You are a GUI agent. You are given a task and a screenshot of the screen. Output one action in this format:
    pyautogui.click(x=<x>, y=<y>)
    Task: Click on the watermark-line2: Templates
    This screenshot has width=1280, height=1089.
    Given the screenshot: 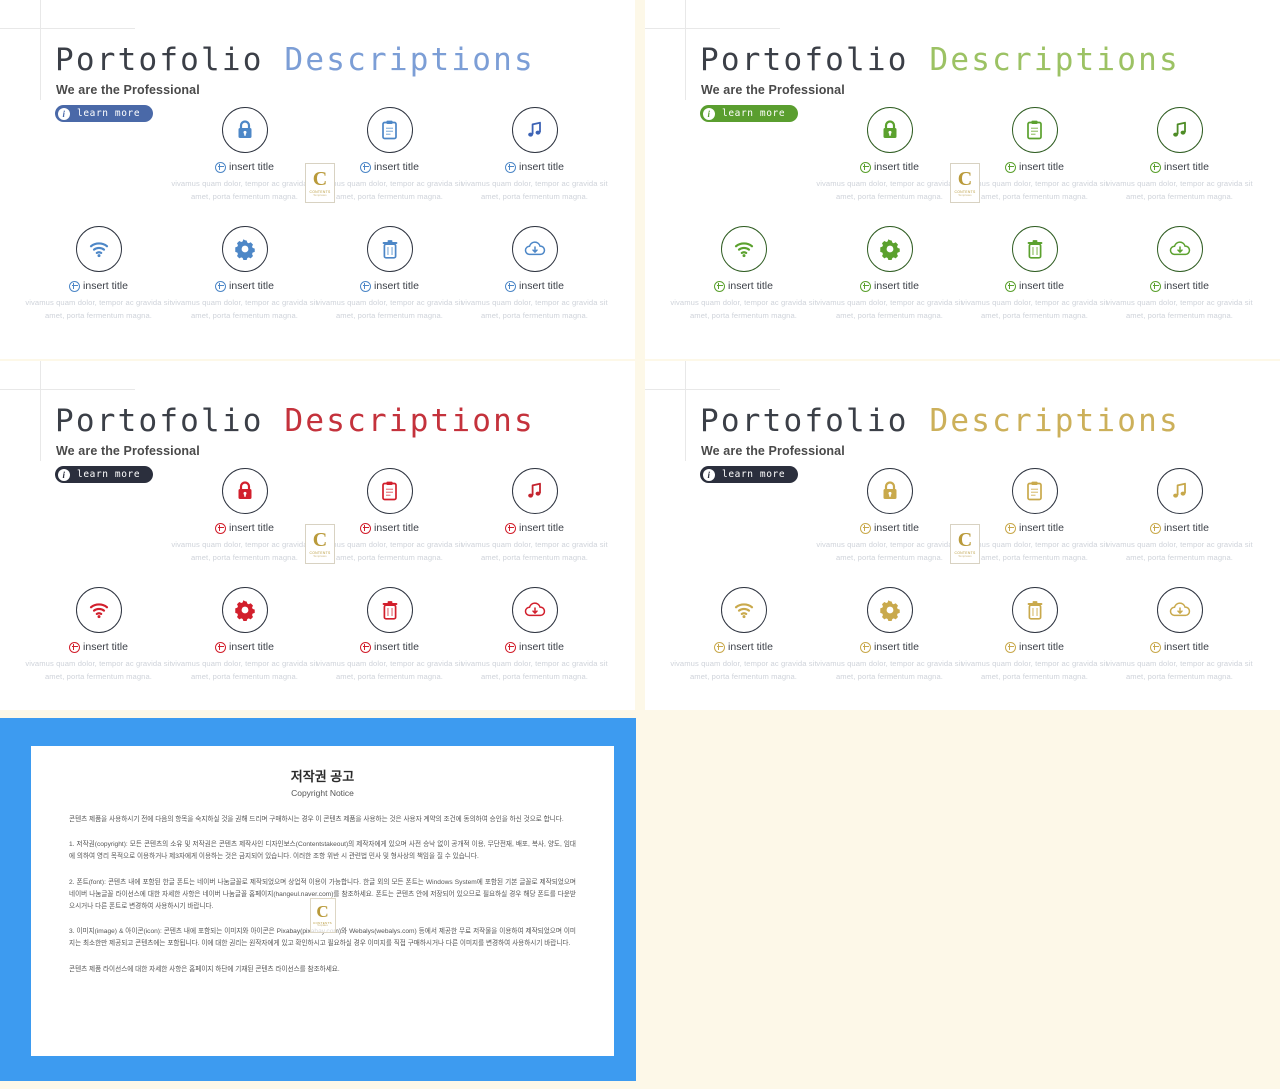 What is the action you would take?
    pyautogui.click(x=965, y=195)
    